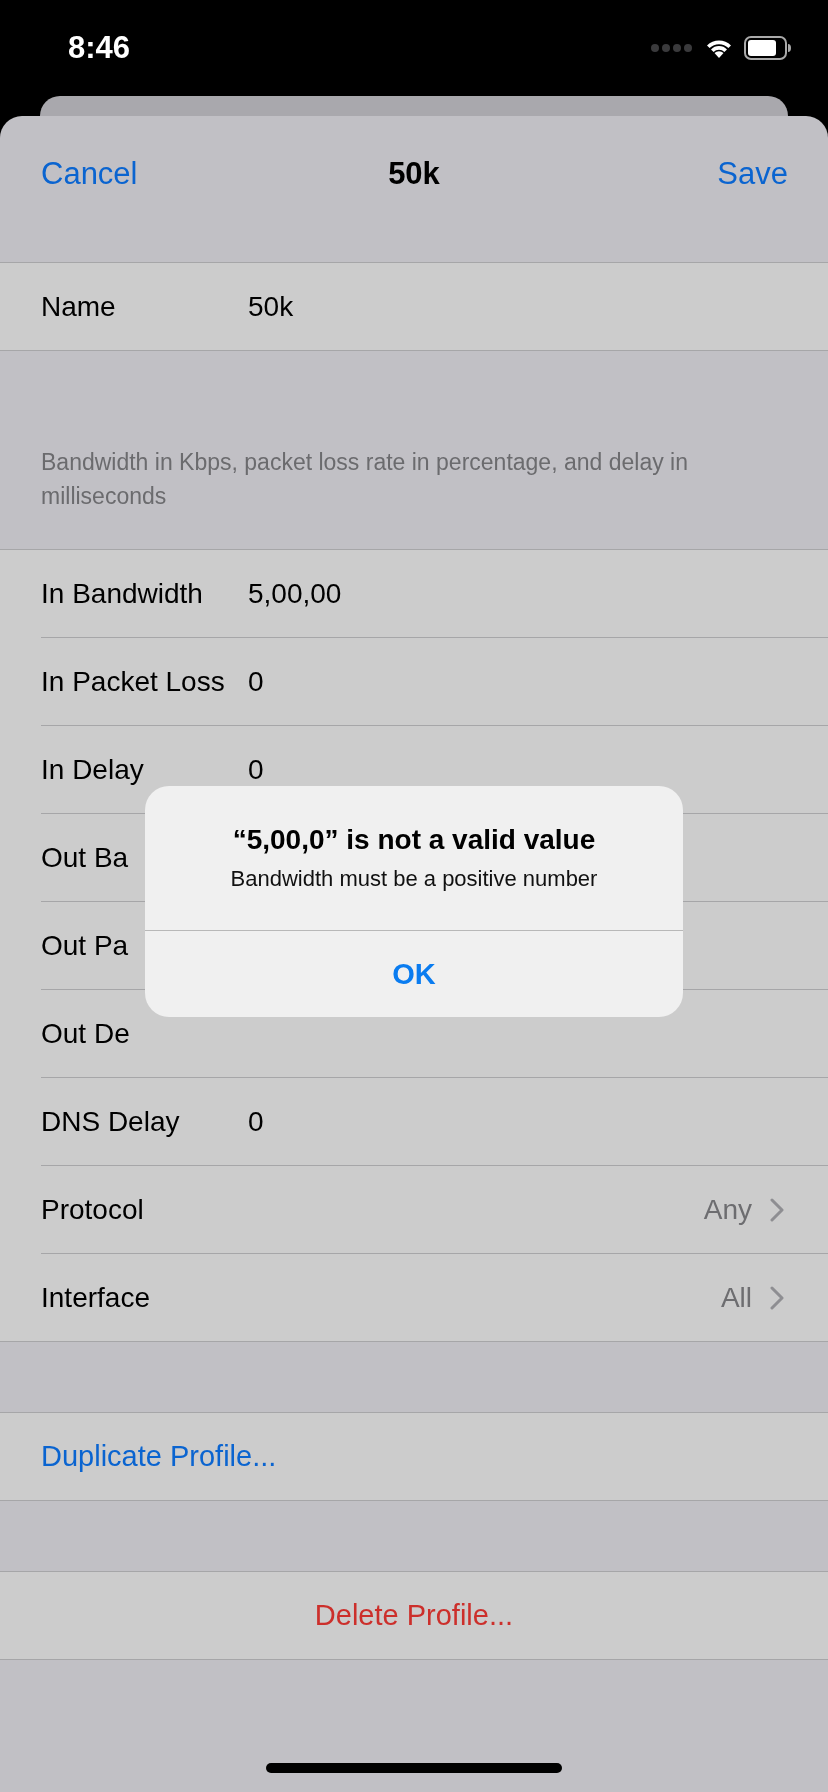 This screenshot has height=1792, width=828. What do you see at coordinates (727, 1209) in the screenshot?
I see `picker-value: Any` at bounding box center [727, 1209].